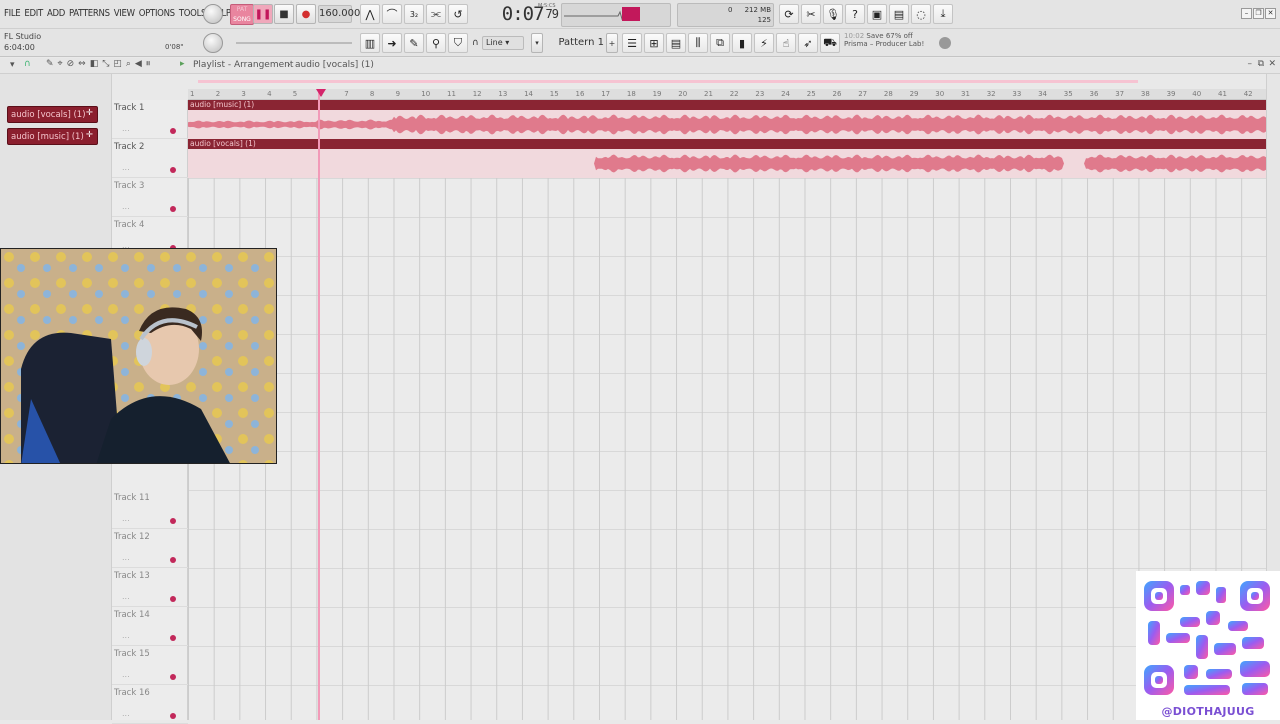 The width and height of the screenshot is (1280, 724). Describe the element at coordinates (576, 42) in the screenshot. I see `pattern-selector: Pattern 1` at that location.